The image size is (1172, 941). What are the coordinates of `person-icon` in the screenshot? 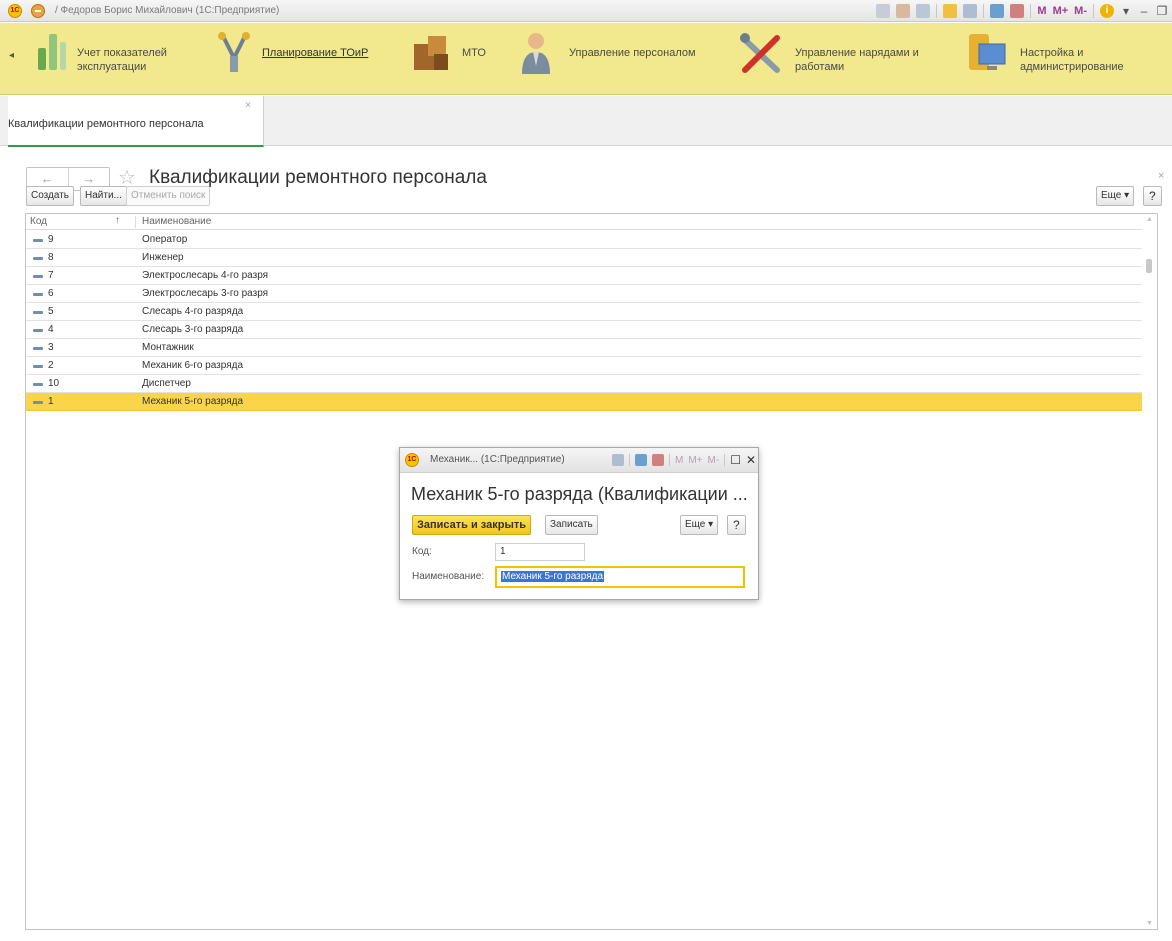 It's located at (536, 53).